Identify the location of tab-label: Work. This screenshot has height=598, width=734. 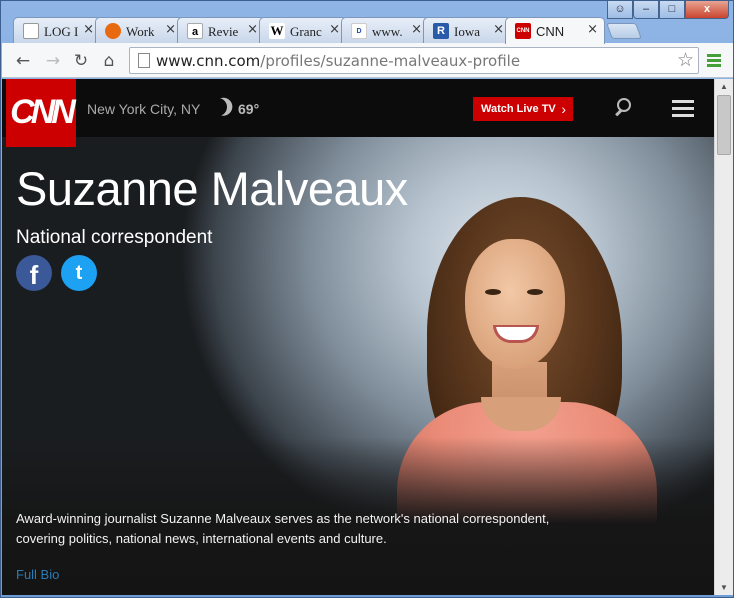
(140, 31).